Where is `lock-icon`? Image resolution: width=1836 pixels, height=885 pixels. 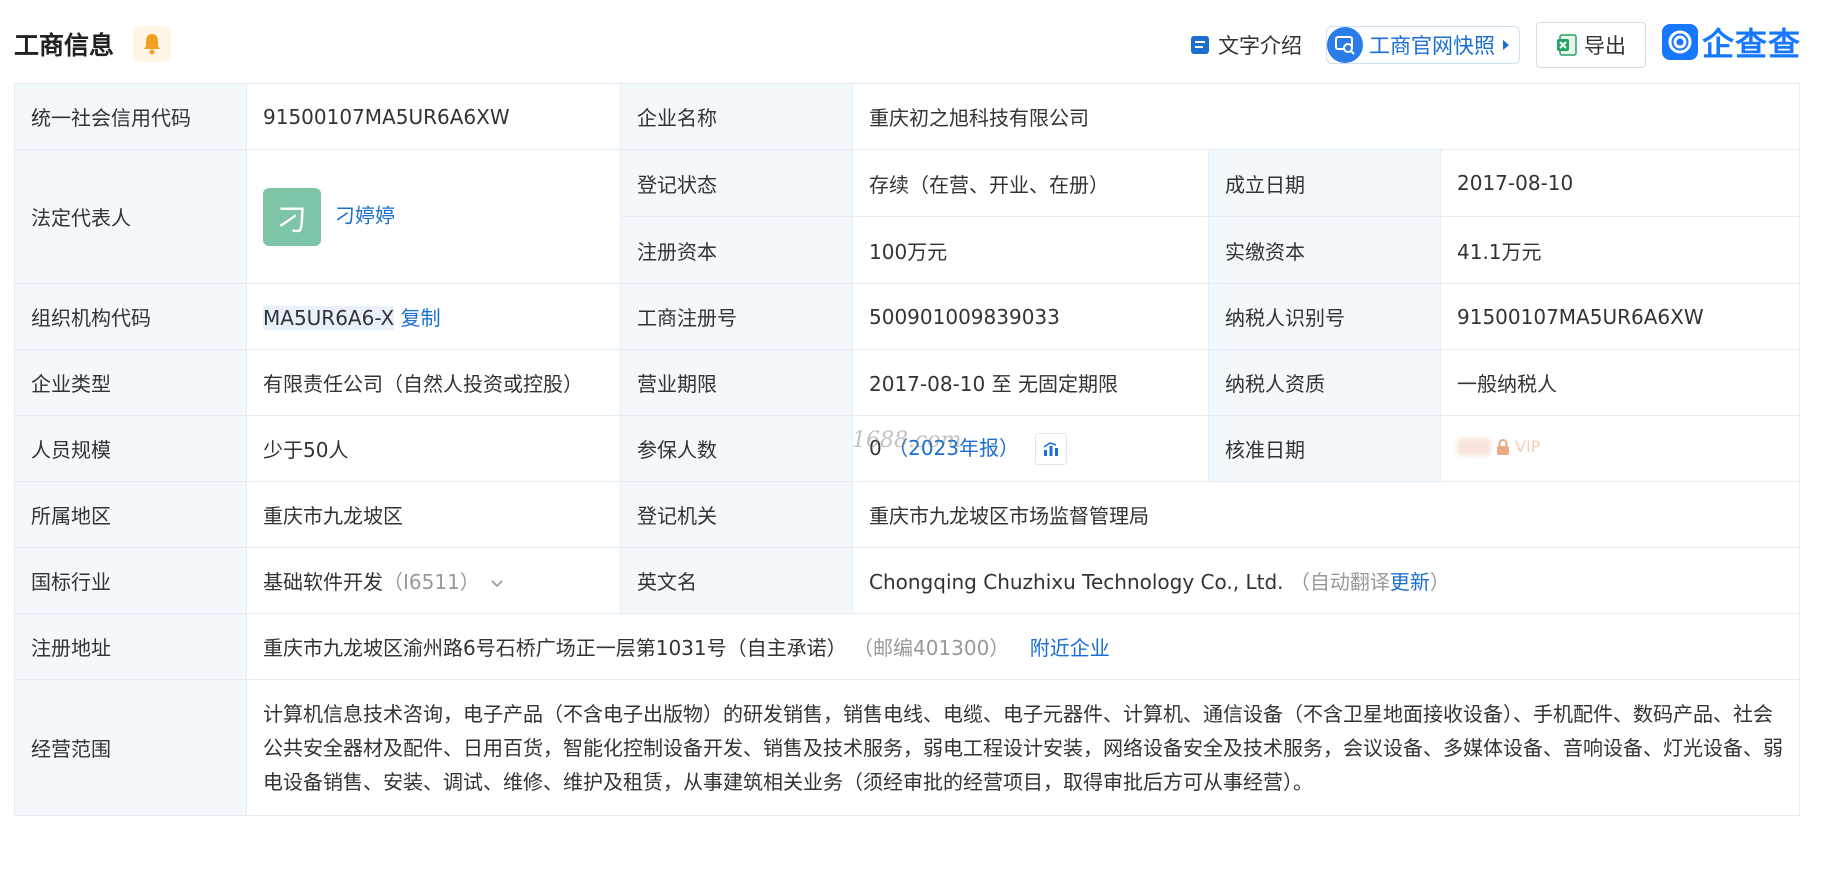 lock-icon is located at coordinates (1503, 446).